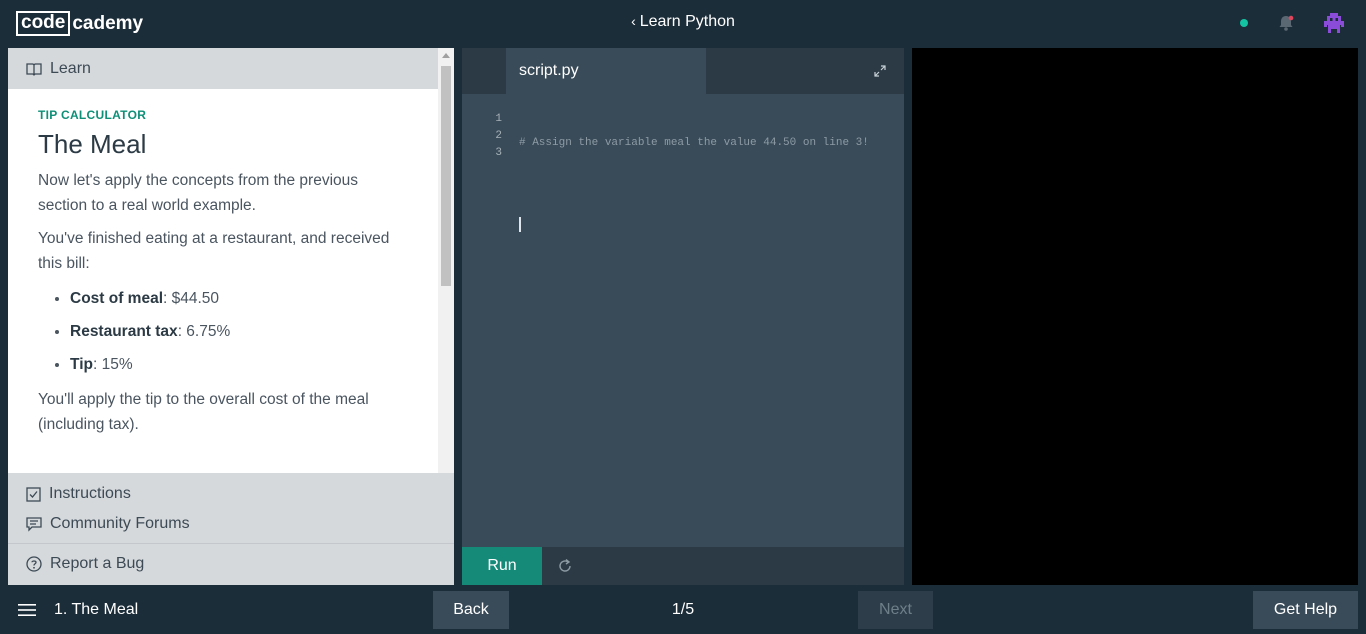 Image resolution: width=1366 pixels, height=634 pixels. Describe the element at coordinates (446, 176) in the screenshot. I see `scrollbar-thumb` at that location.